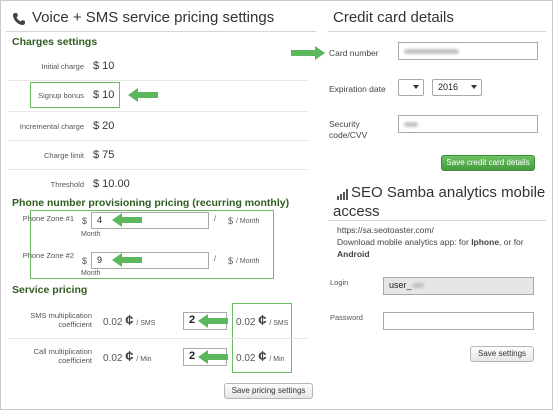 This screenshot has height=410, width=553. Describe the element at coordinates (468, 51) in the screenshot. I see `card-number-input` at that location.